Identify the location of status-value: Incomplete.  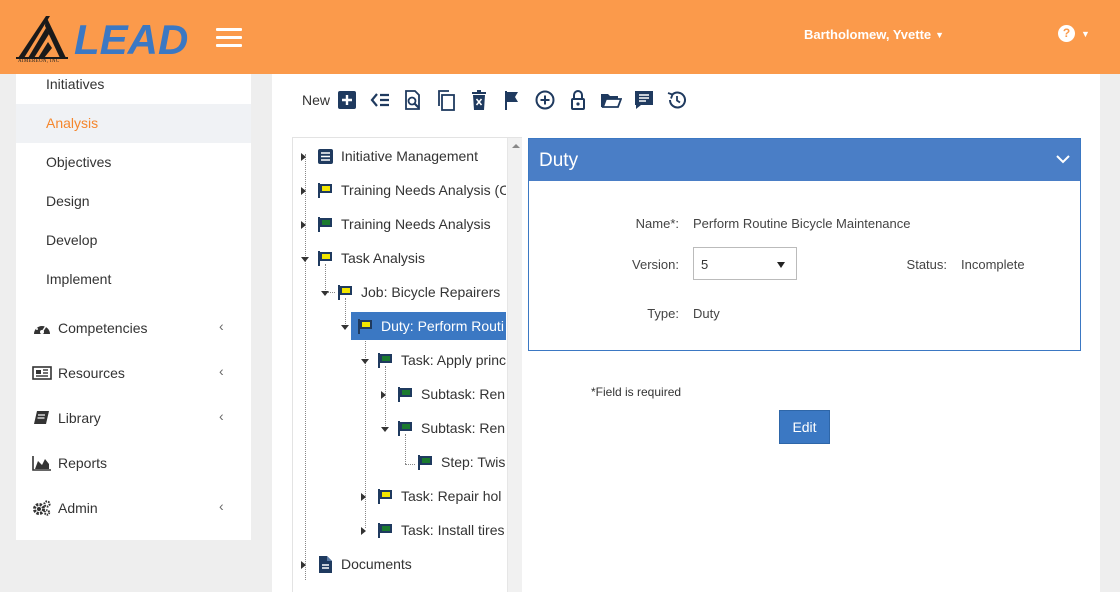
(993, 264).